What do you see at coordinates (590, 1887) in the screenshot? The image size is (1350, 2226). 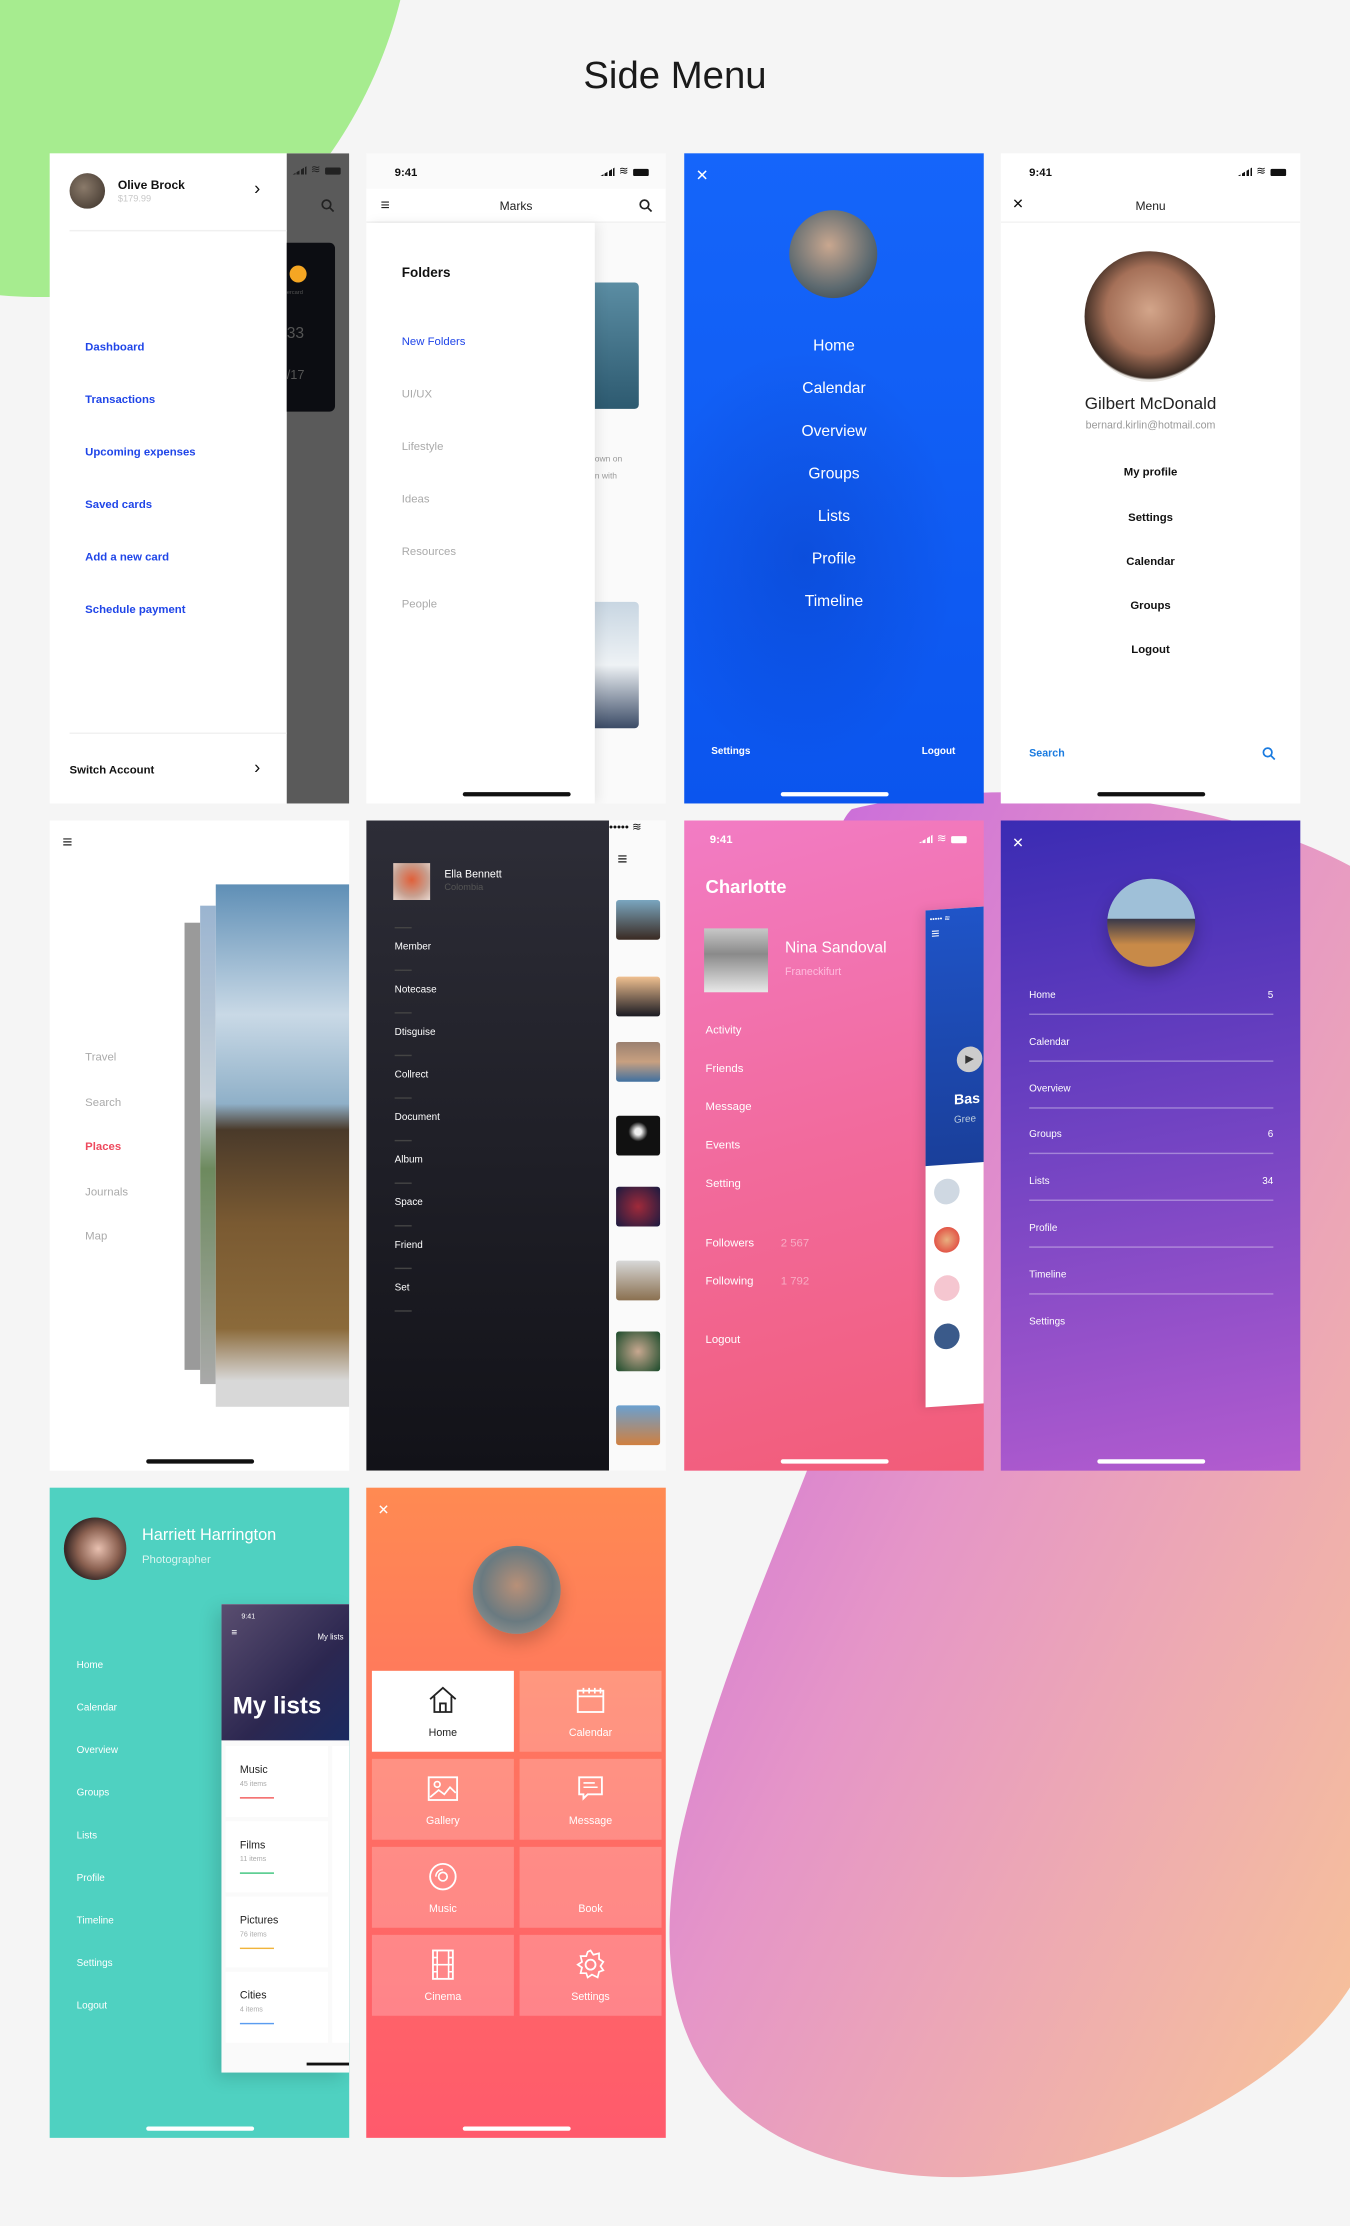 I see `tile-book: Book` at bounding box center [590, 1887].